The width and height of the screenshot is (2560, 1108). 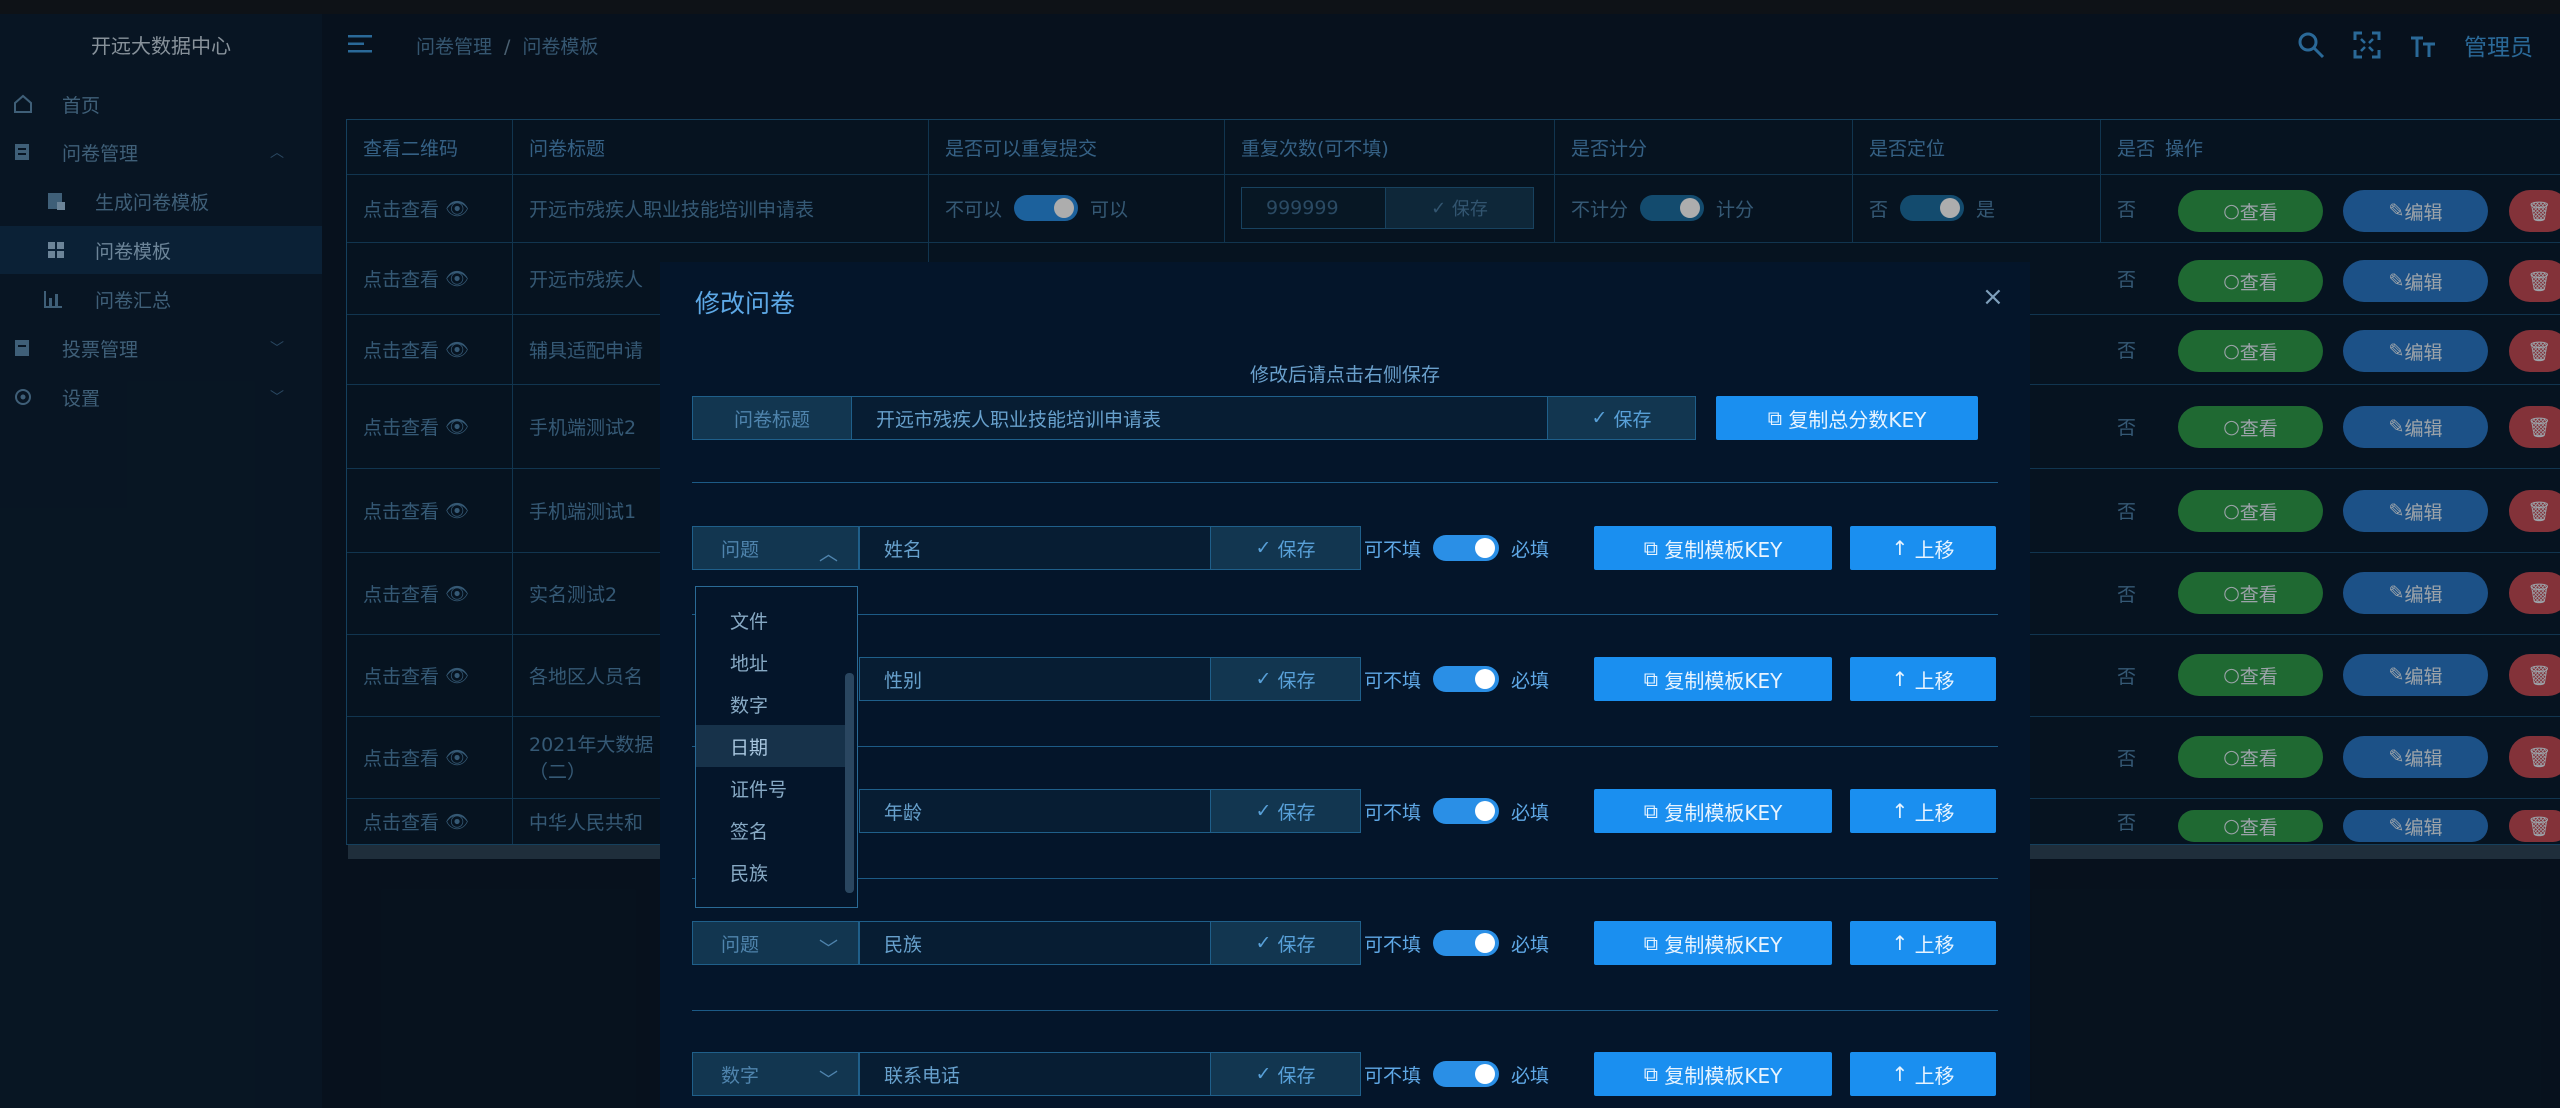 I want to click on question-input: 联系电话, so click(x=1035, y=1074).